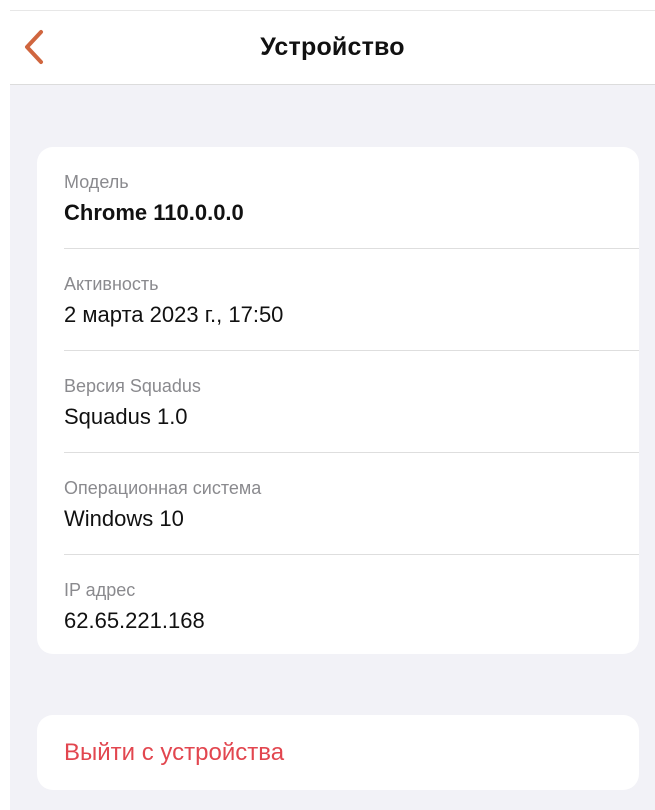 The width and height of the screenshot is (655, 810). What do you see at coordinates (100, 590) in the screenshot?
I see `ip-label: IP адрес` at bounding box center [100, 590].